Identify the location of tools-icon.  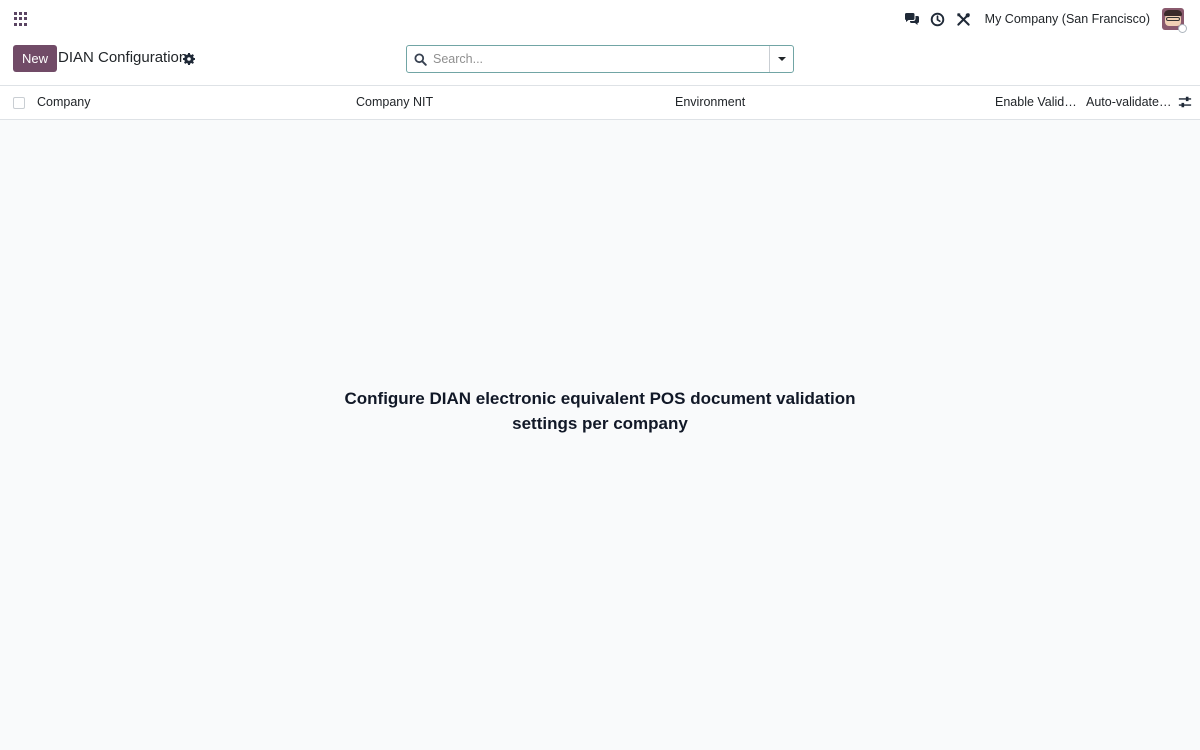
(964, 19).